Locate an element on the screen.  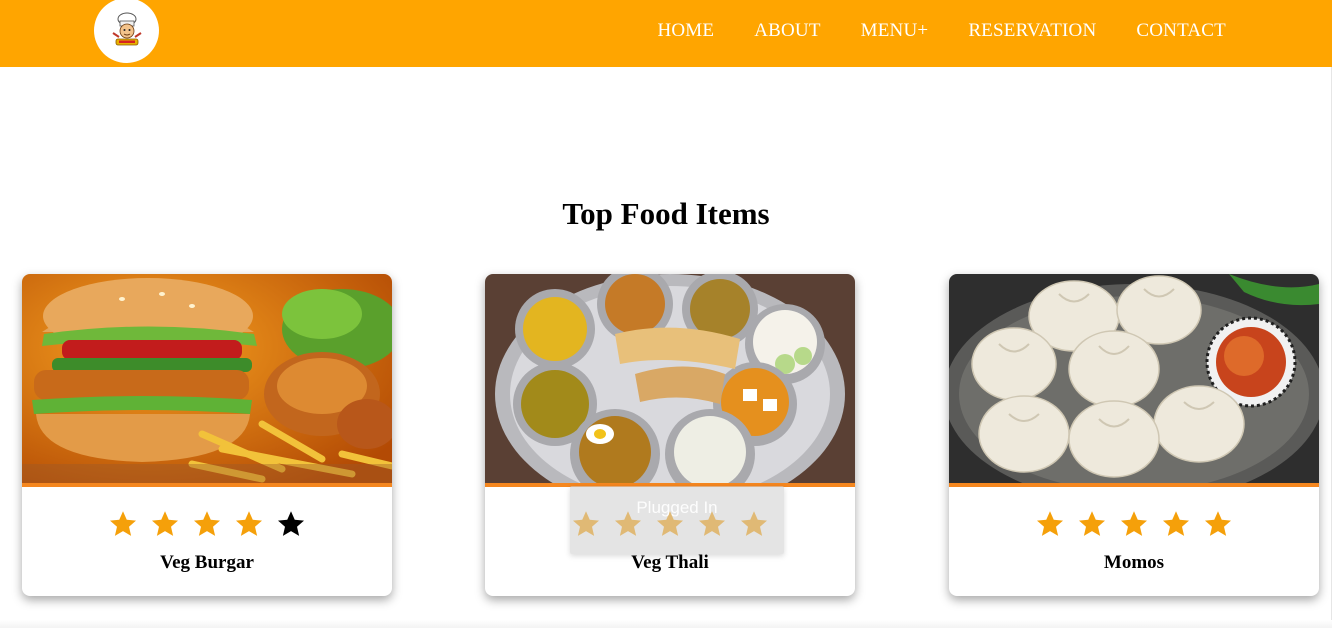
nav-contact: CONTACT is located at coordinates (1181, 31).